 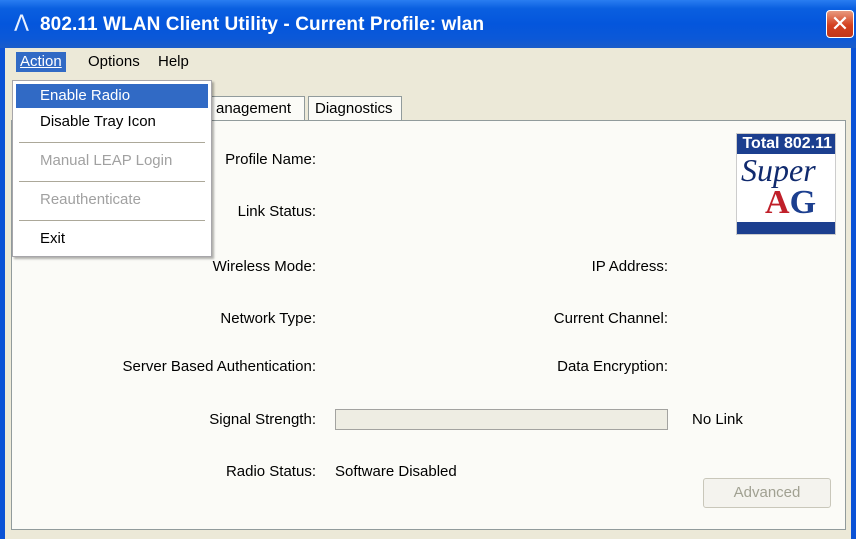 What do you see at coordinates (264, 266) in the screenshot?
I see `wireless-mode-label: Wireless Mode:` at bounding box center [264, 266].